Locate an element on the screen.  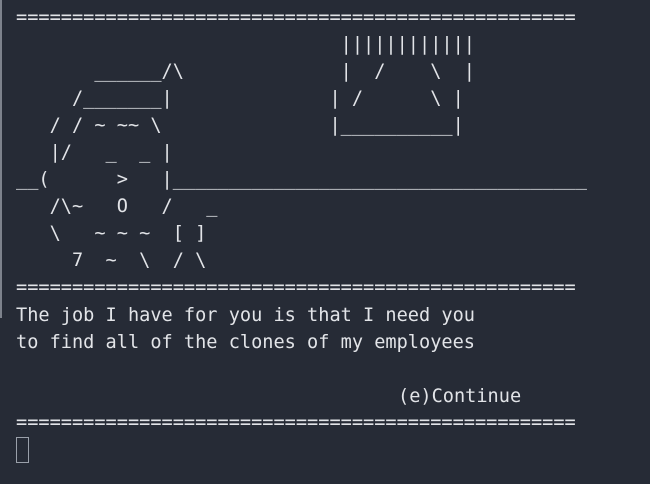
continue-option: (e)Continue is located at coordinates (459, 396).